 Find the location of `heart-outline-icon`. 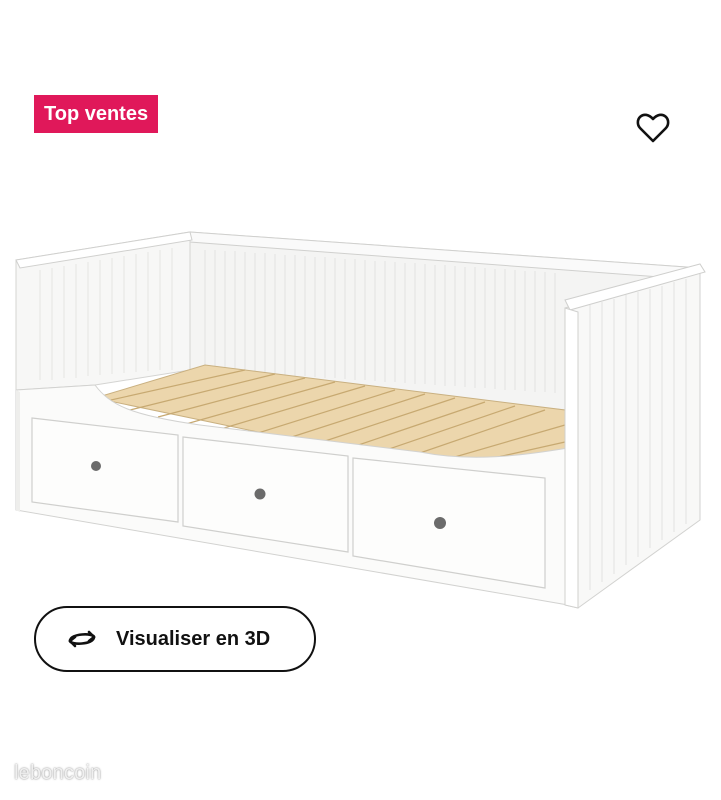

heart-outline-icon is located at coordinates (653, 128).